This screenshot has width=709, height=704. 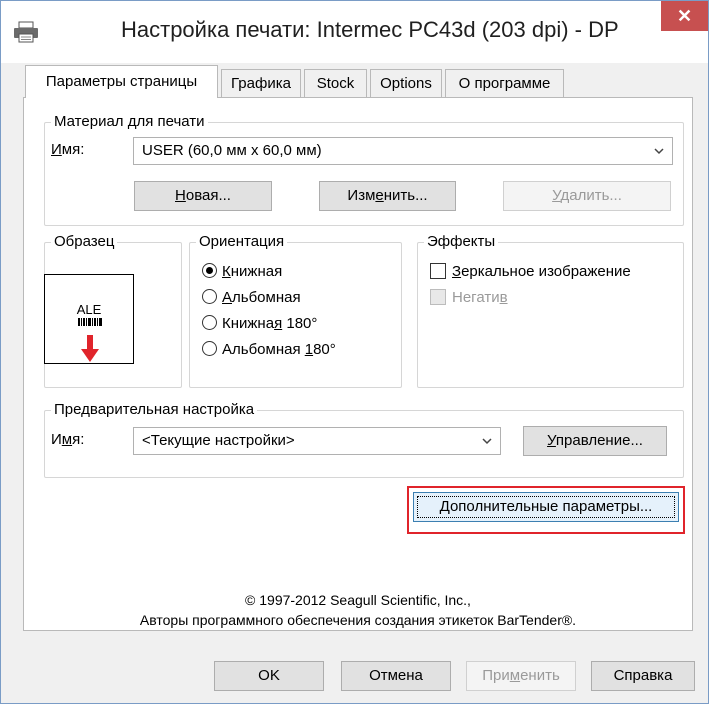 I want to click on tab-about: О программе, so click(x=504, y=83).